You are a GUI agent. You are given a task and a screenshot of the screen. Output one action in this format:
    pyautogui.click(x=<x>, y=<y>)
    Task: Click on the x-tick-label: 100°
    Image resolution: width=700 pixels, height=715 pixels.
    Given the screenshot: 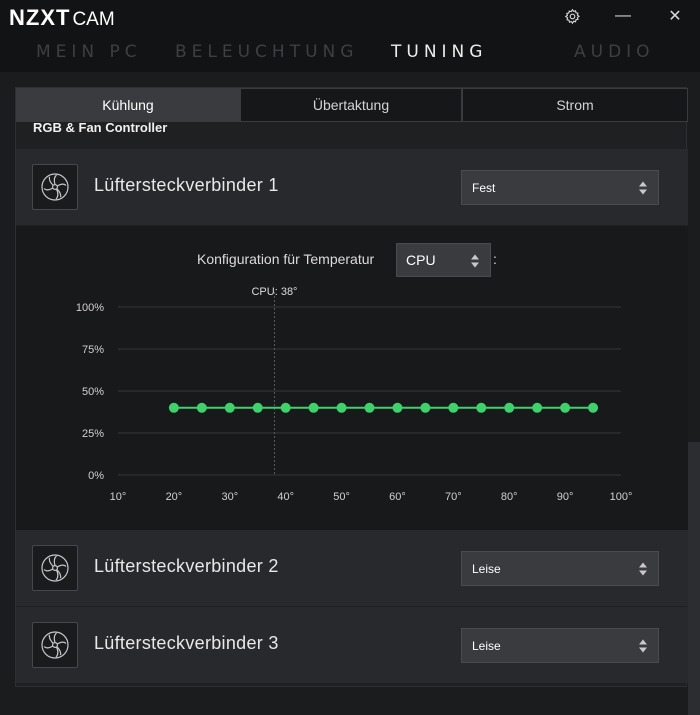 What is the action you would take?
    pyautogui.click(x=621, y=497)
    